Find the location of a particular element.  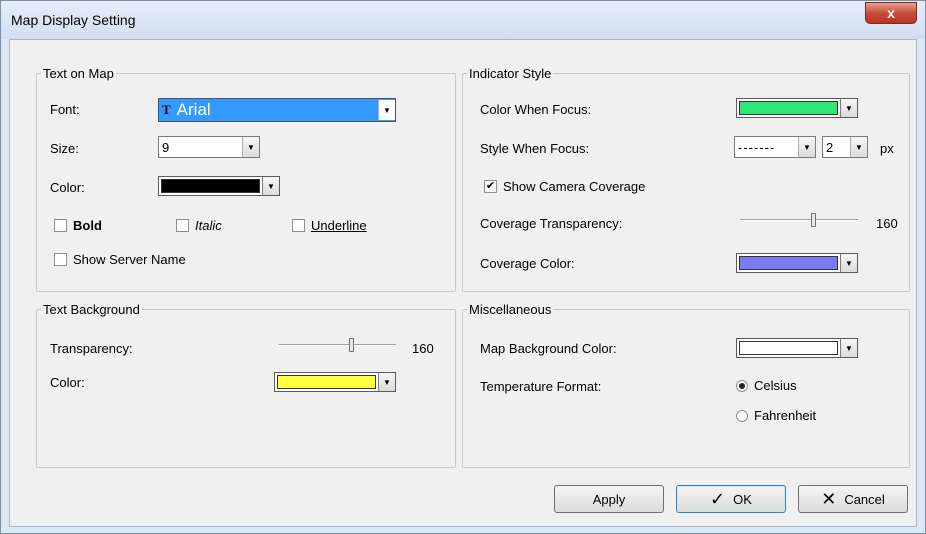

temperature-format-label: Temperature Format: is located at coordinates (541, 386).